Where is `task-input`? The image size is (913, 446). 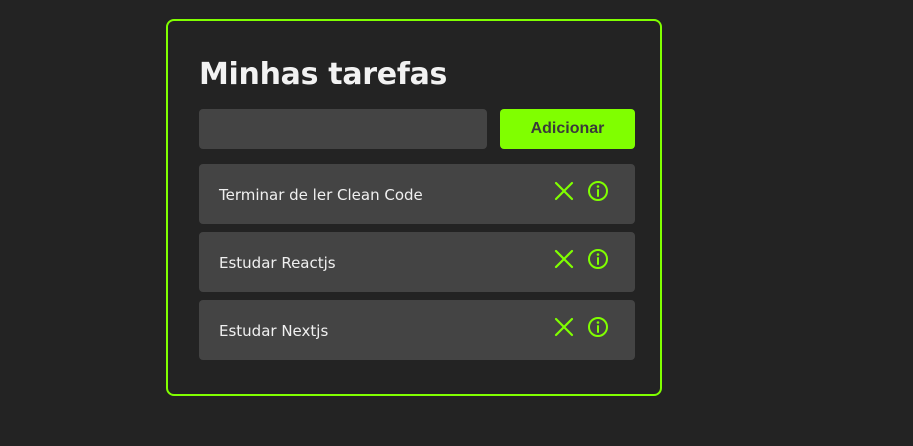 task-input is located at coordinates (343, 129).